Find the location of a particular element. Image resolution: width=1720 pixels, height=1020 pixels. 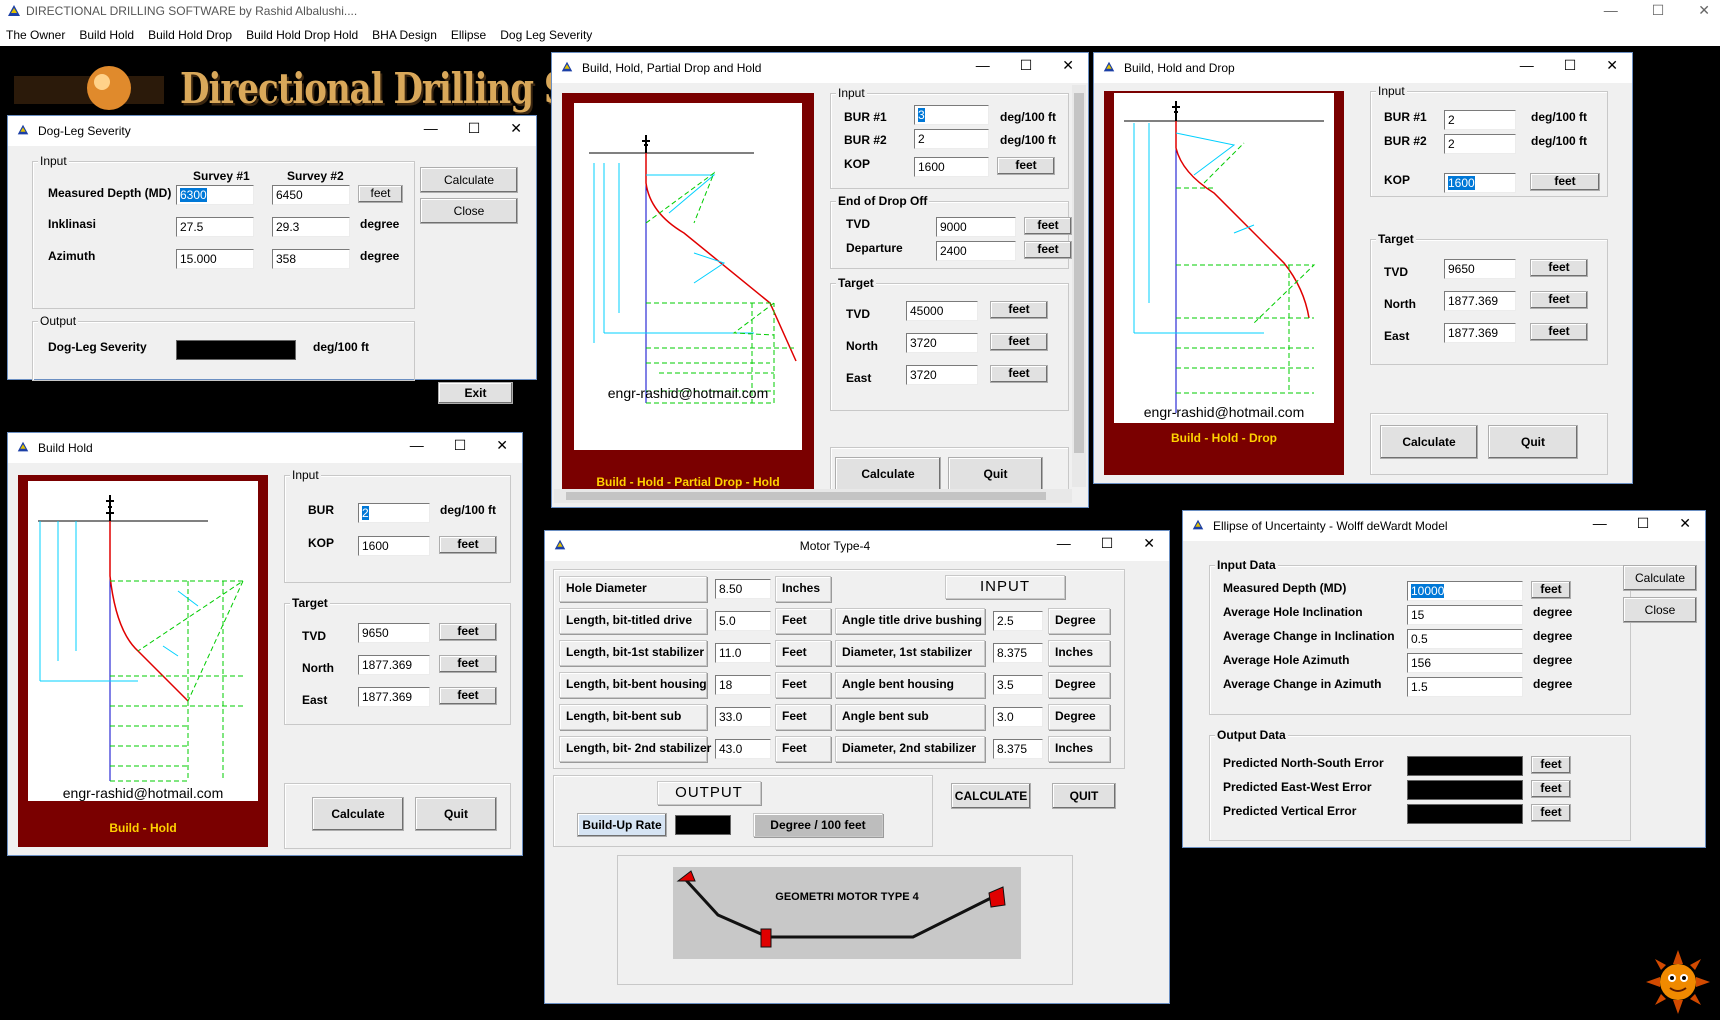

hole-diameter-input: 8.50 is located at coordinates (743, 589).